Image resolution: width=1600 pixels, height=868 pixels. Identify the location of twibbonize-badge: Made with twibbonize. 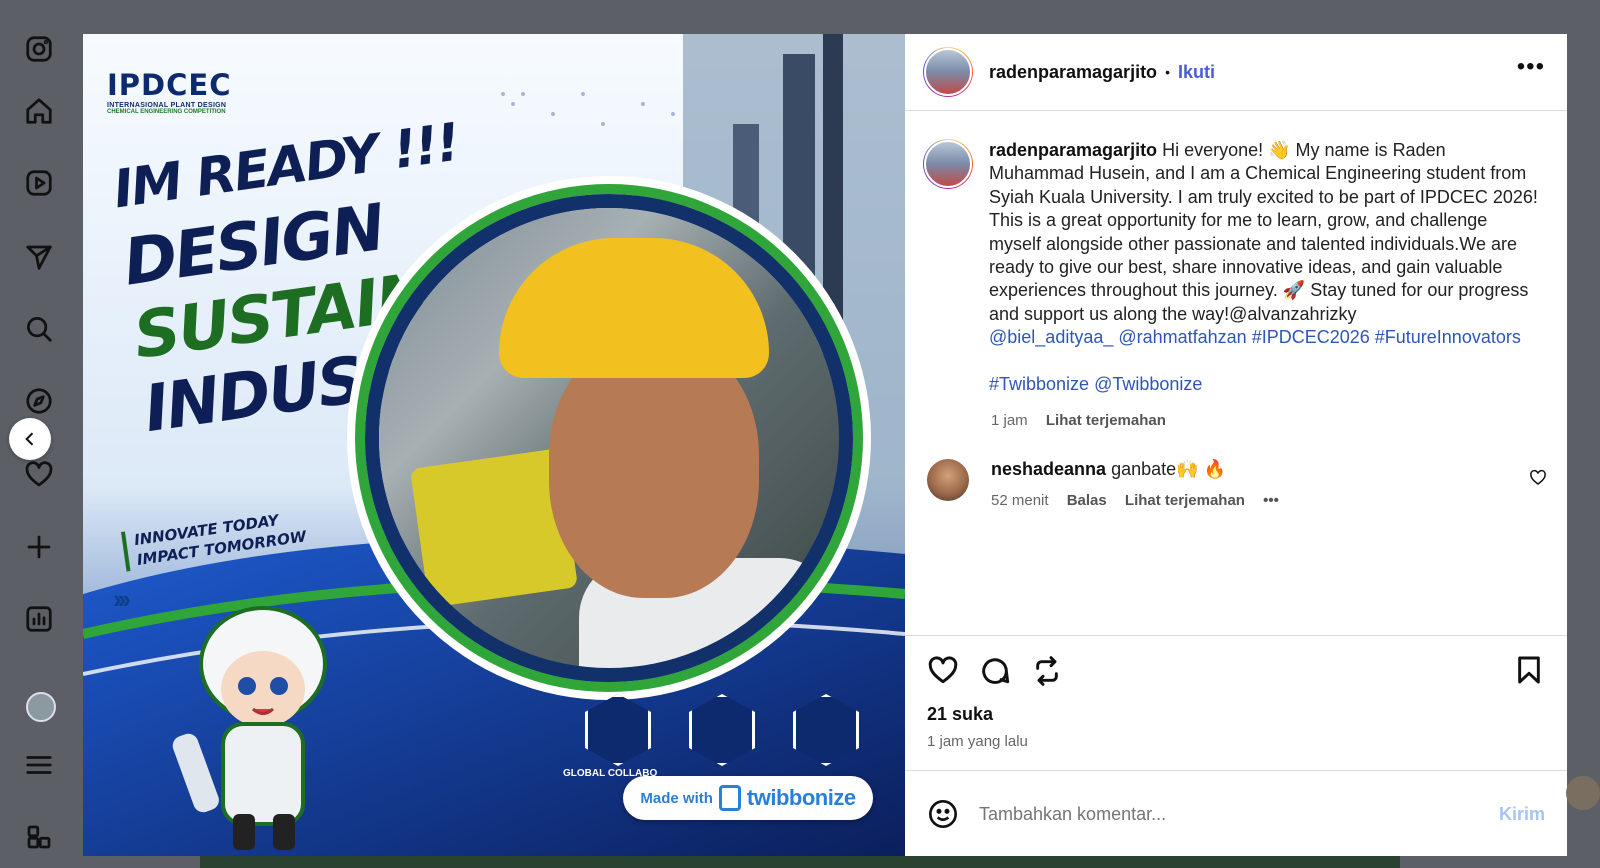
(748, 798).